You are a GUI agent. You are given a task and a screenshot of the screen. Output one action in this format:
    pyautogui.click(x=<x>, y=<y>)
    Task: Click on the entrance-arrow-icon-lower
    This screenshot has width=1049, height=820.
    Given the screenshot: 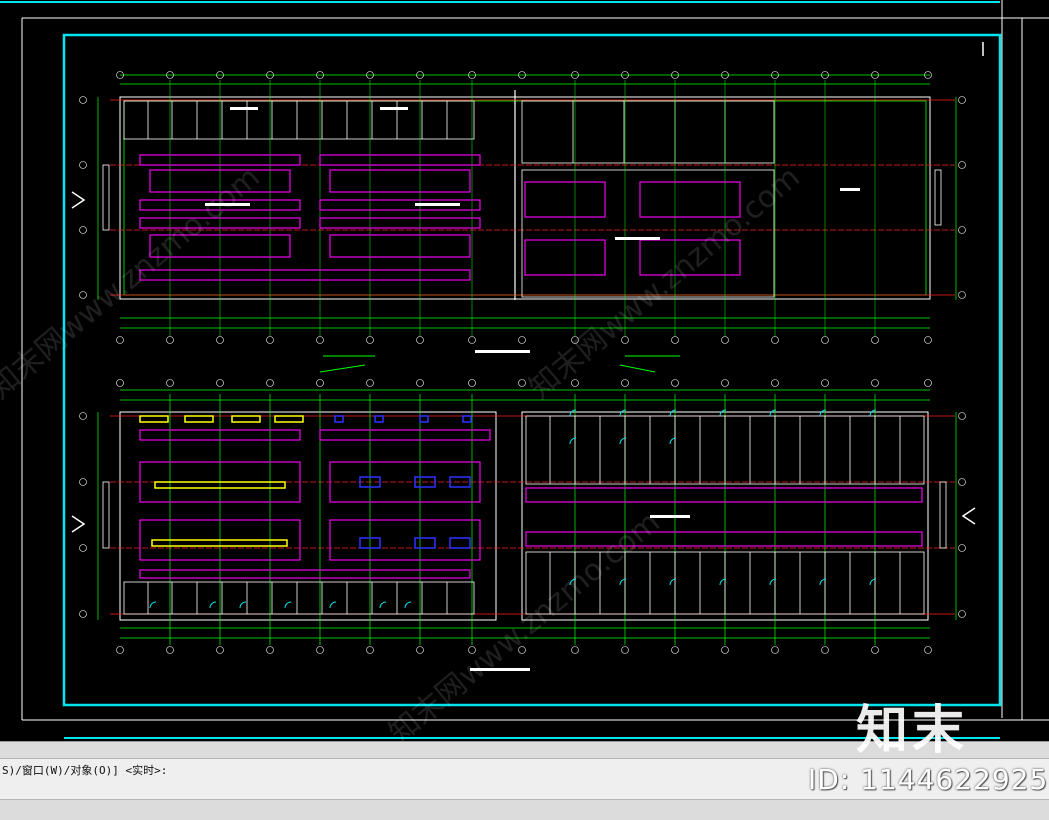 What is the action you would take?
    pyautogui.click(x=78, y=524)
    